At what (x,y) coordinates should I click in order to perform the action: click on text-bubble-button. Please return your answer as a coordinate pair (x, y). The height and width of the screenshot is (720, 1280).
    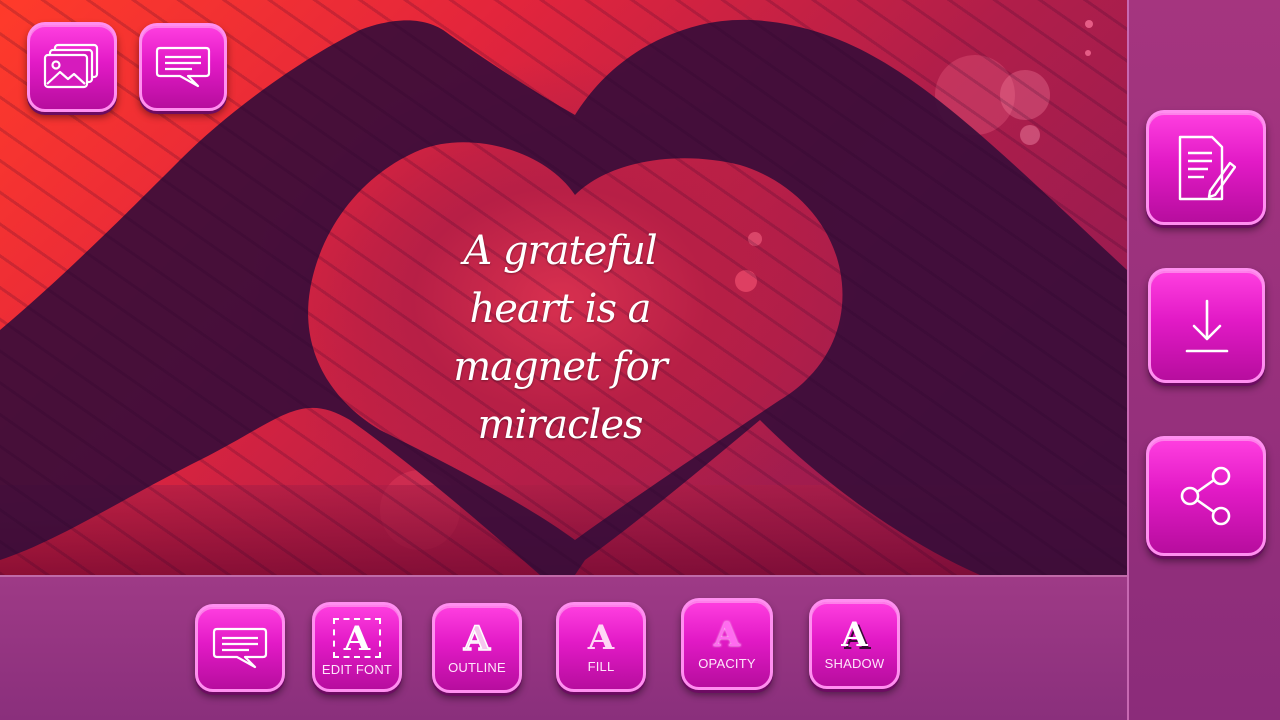
    Looking at the image, I should click on (183, 67).